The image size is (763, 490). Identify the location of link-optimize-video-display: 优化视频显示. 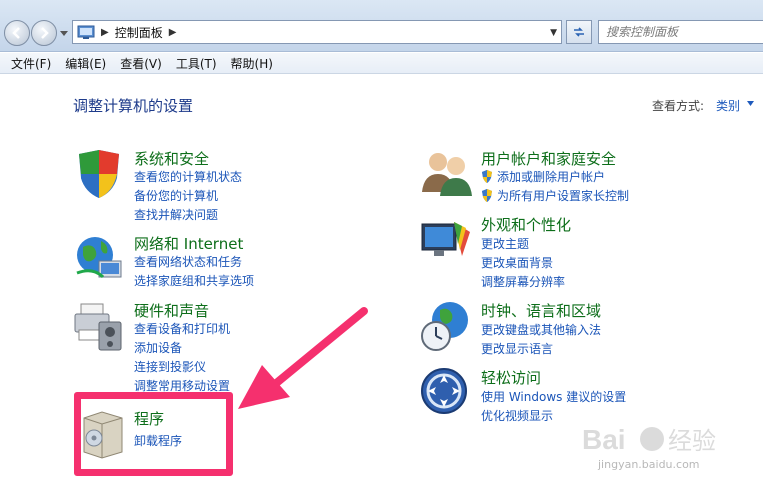
(517, 415).